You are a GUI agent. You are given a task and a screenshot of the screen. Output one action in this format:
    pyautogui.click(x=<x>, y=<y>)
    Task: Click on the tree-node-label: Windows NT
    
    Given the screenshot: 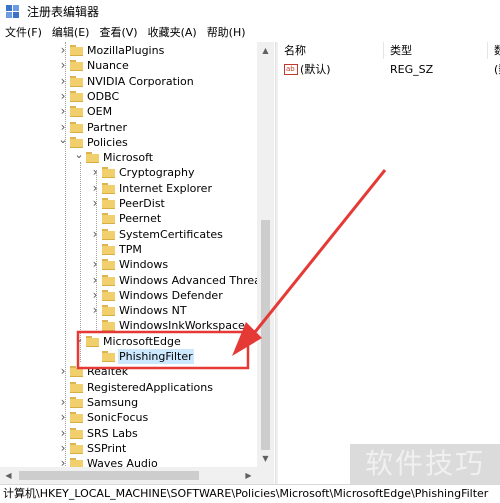 What is the action you would take?
    pyautogui.click(x=153, y=311)
    